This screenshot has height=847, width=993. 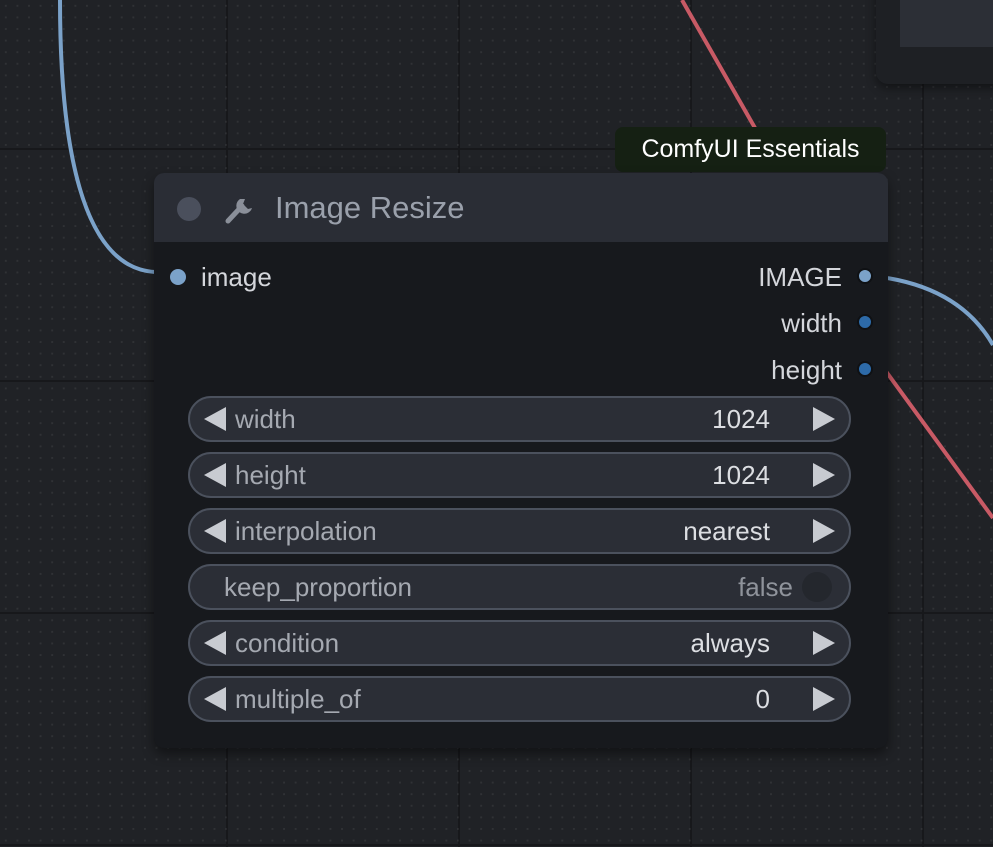 I want to click on collapse-toggle, so click(x=189, y=209).